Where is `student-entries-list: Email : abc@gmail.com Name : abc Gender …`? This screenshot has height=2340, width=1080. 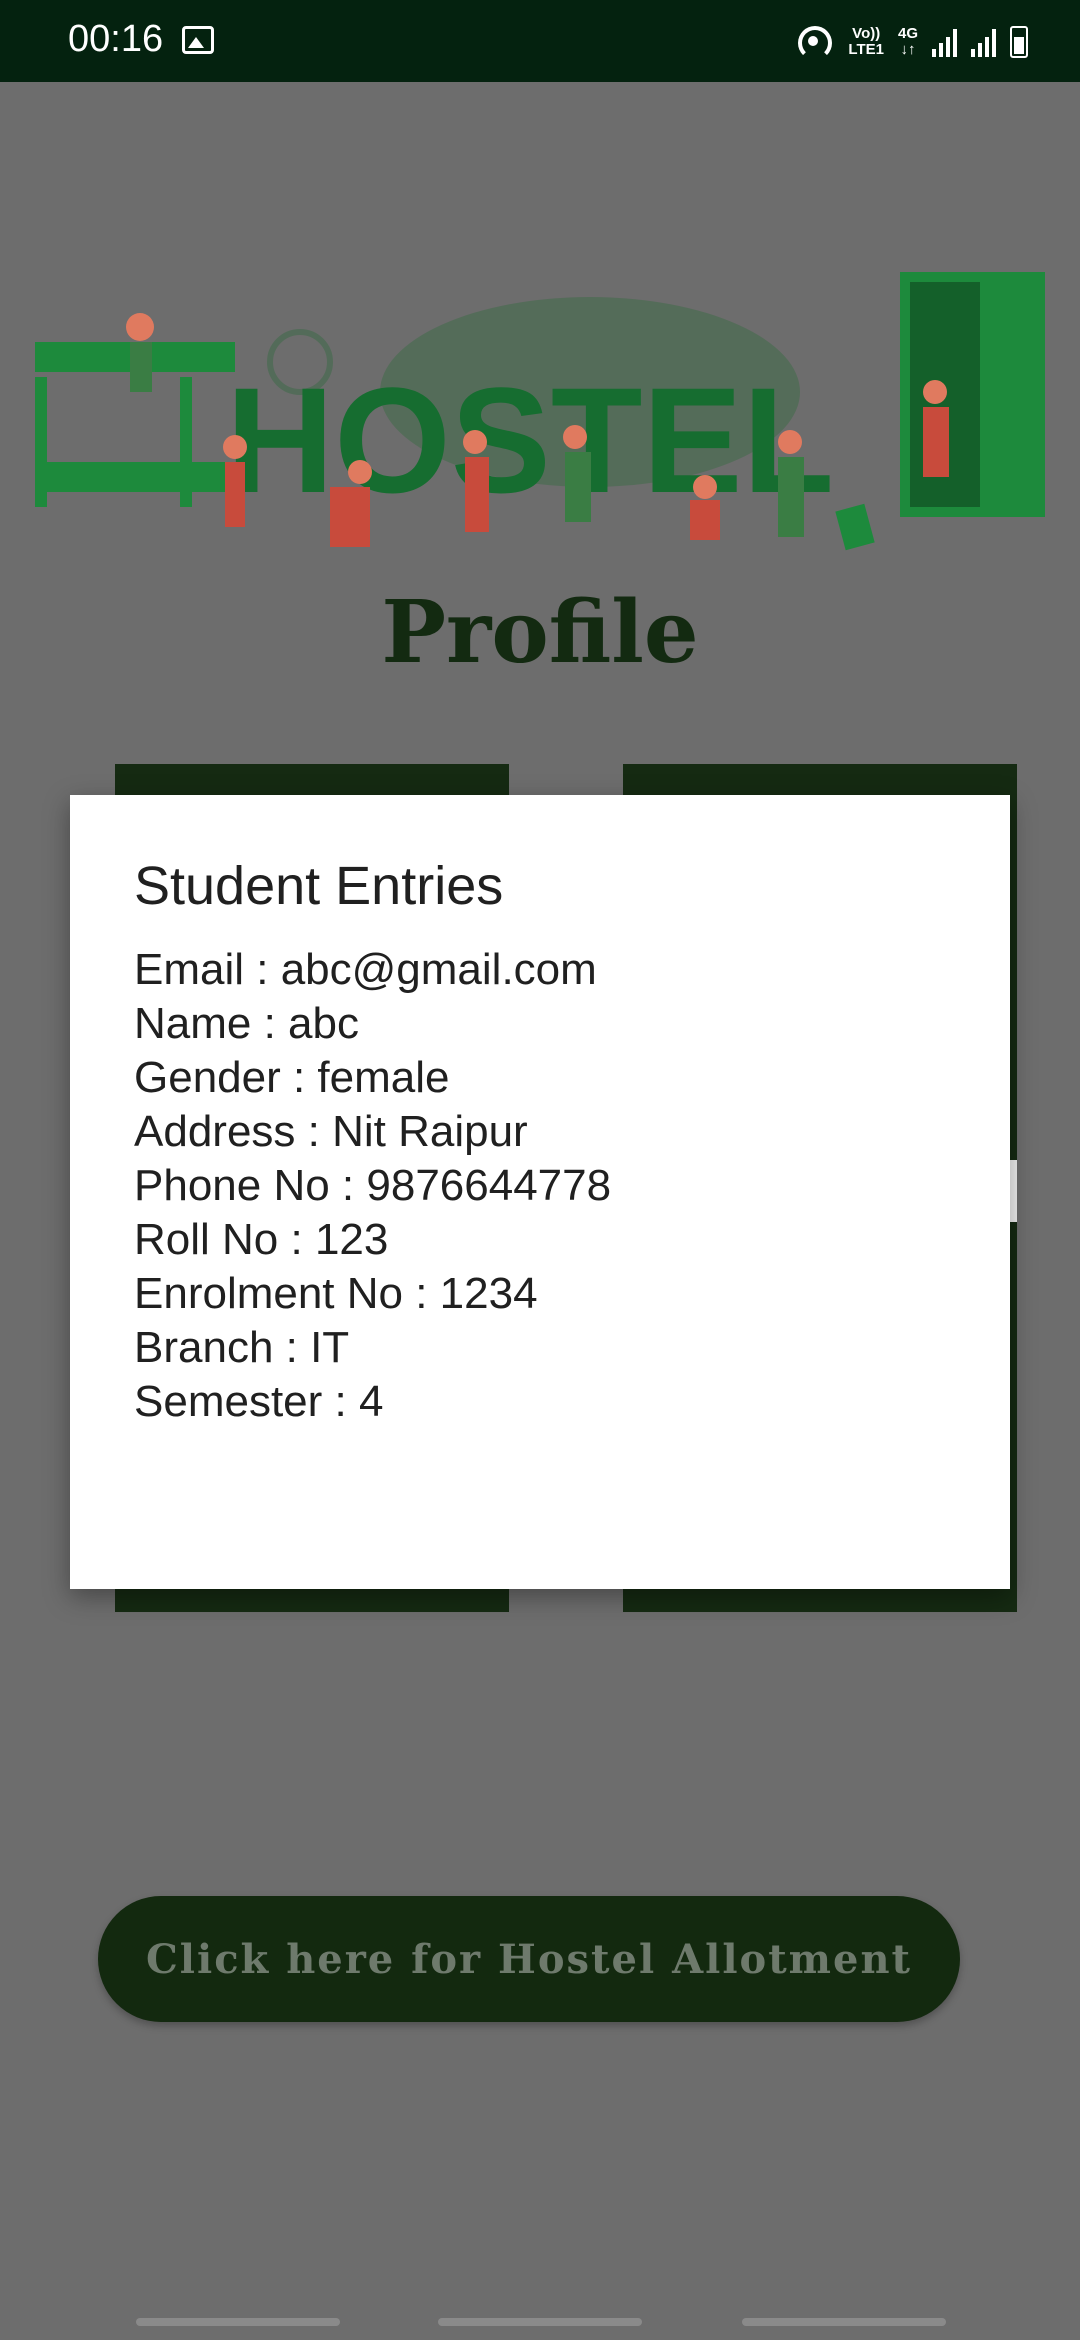
student-entries-list: Email : abc@gmail.com Name : abc Gender … is located at coordinates (372, 1186).